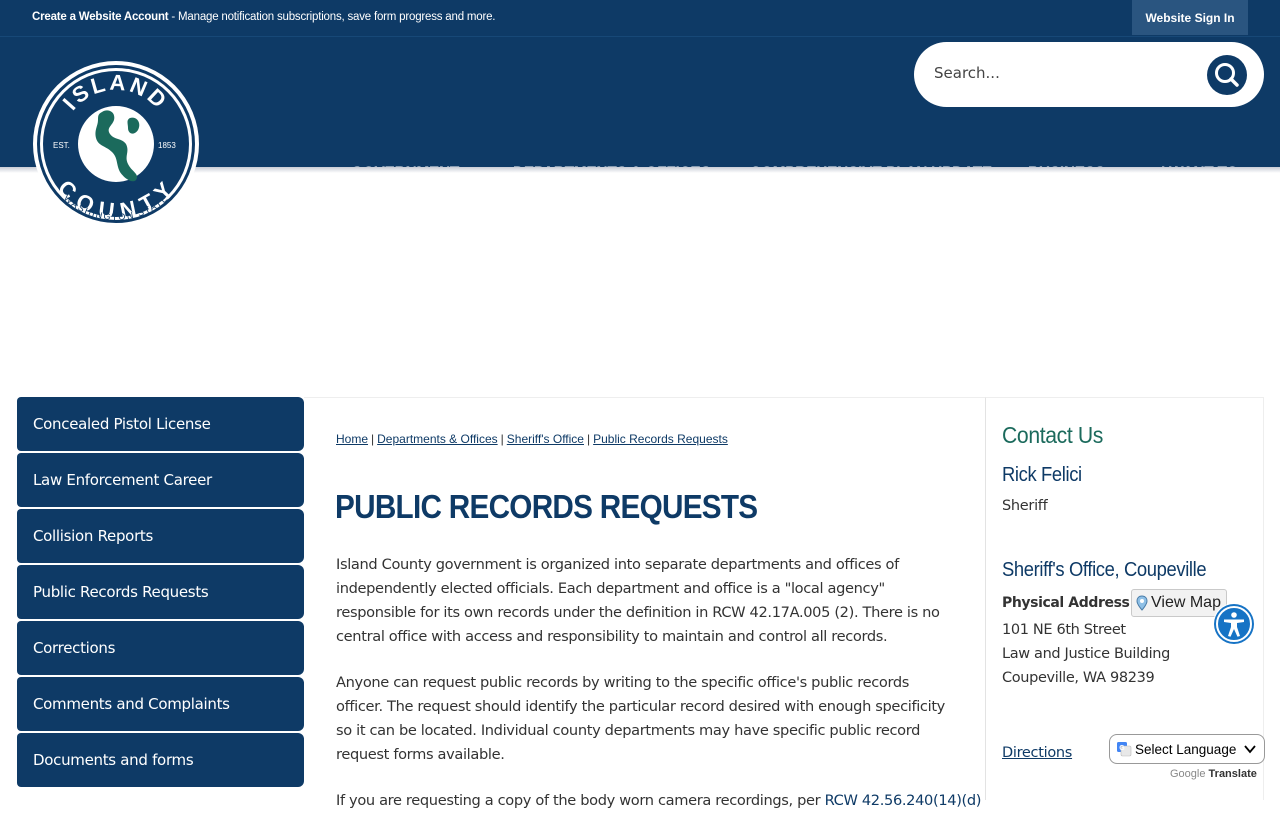 This screenshot has width=1280, height=813. Describe the element at coordinates (352, 439) in the screenshot. I see `breadcrumb-home: Home` at that location.